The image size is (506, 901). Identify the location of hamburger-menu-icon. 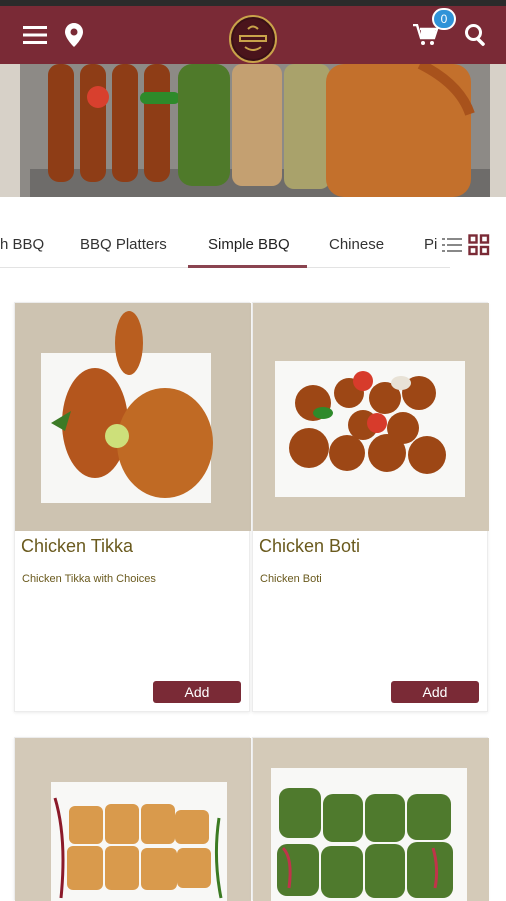
(35, 35).